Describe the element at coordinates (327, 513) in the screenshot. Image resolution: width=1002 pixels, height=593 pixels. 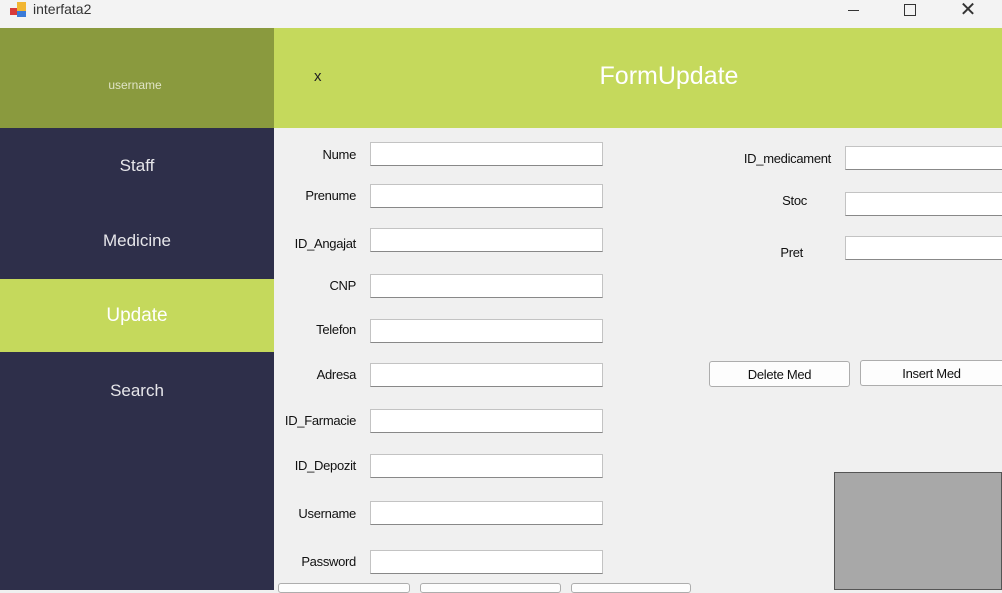
I see `username-field-label: Username` at that location.